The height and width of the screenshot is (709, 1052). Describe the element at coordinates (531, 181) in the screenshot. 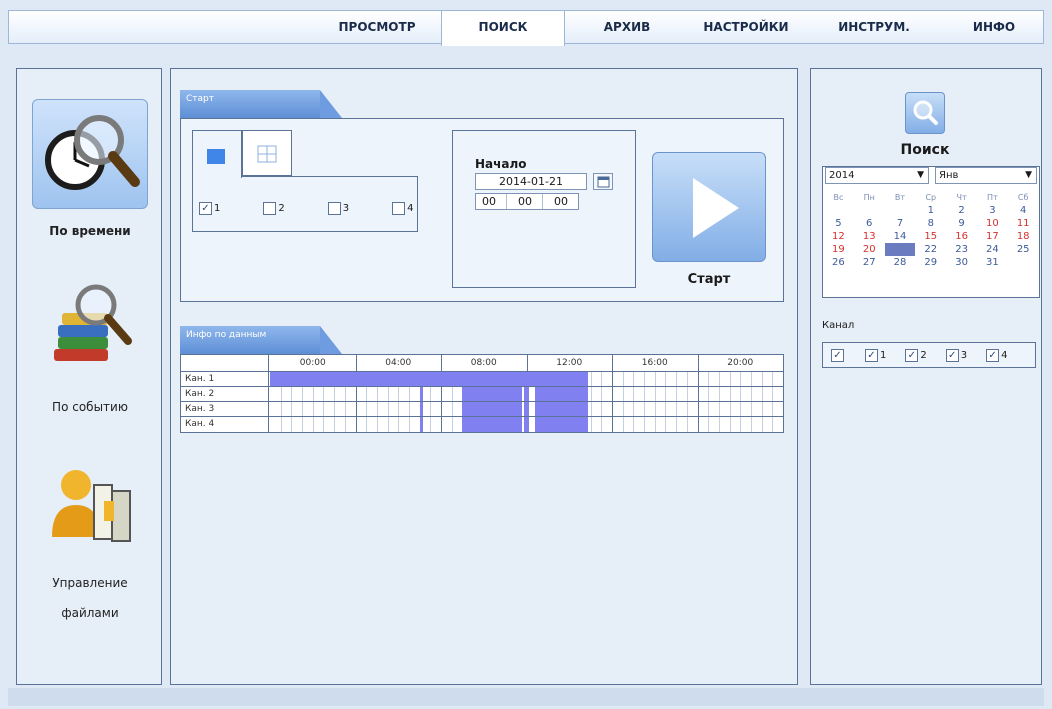

I see `start-date-field: 2014-01-21` at that location.